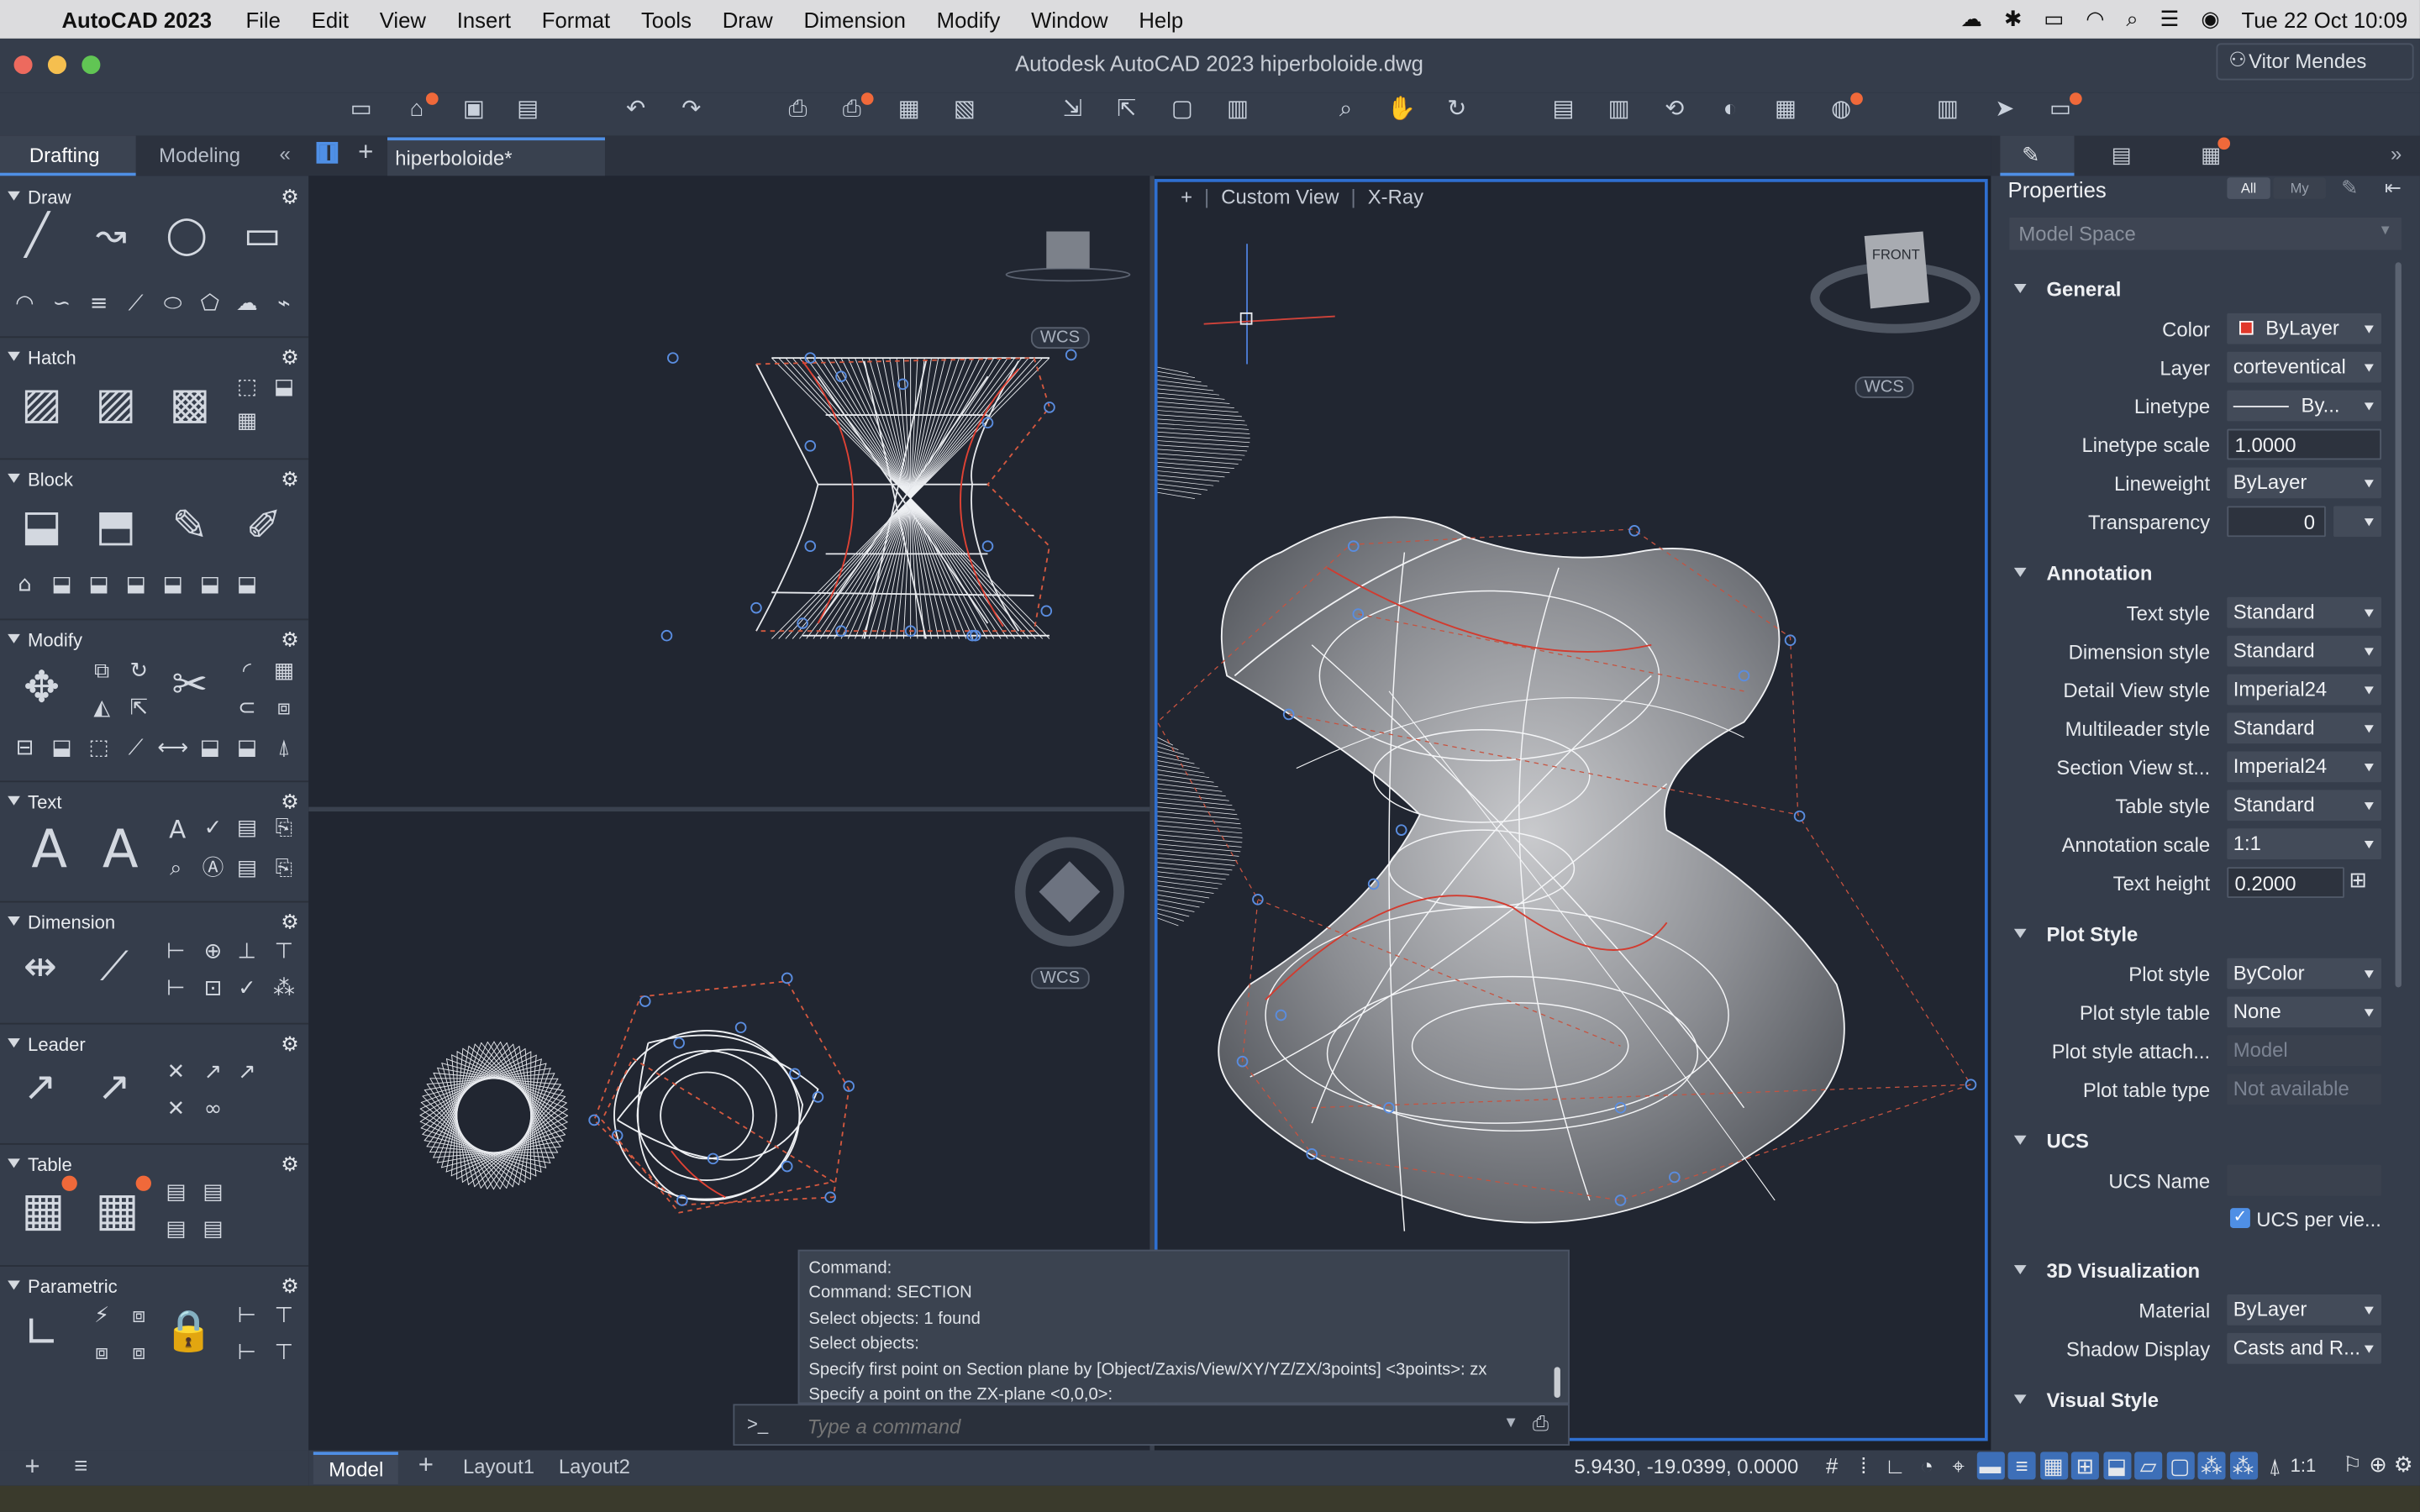 The image size is (2420, 1512). What do you see at coordinates (2243, 1466) in the screenshot?
I see `auto-scale-icon: ⁂` at bounding box center [2243, 1466].